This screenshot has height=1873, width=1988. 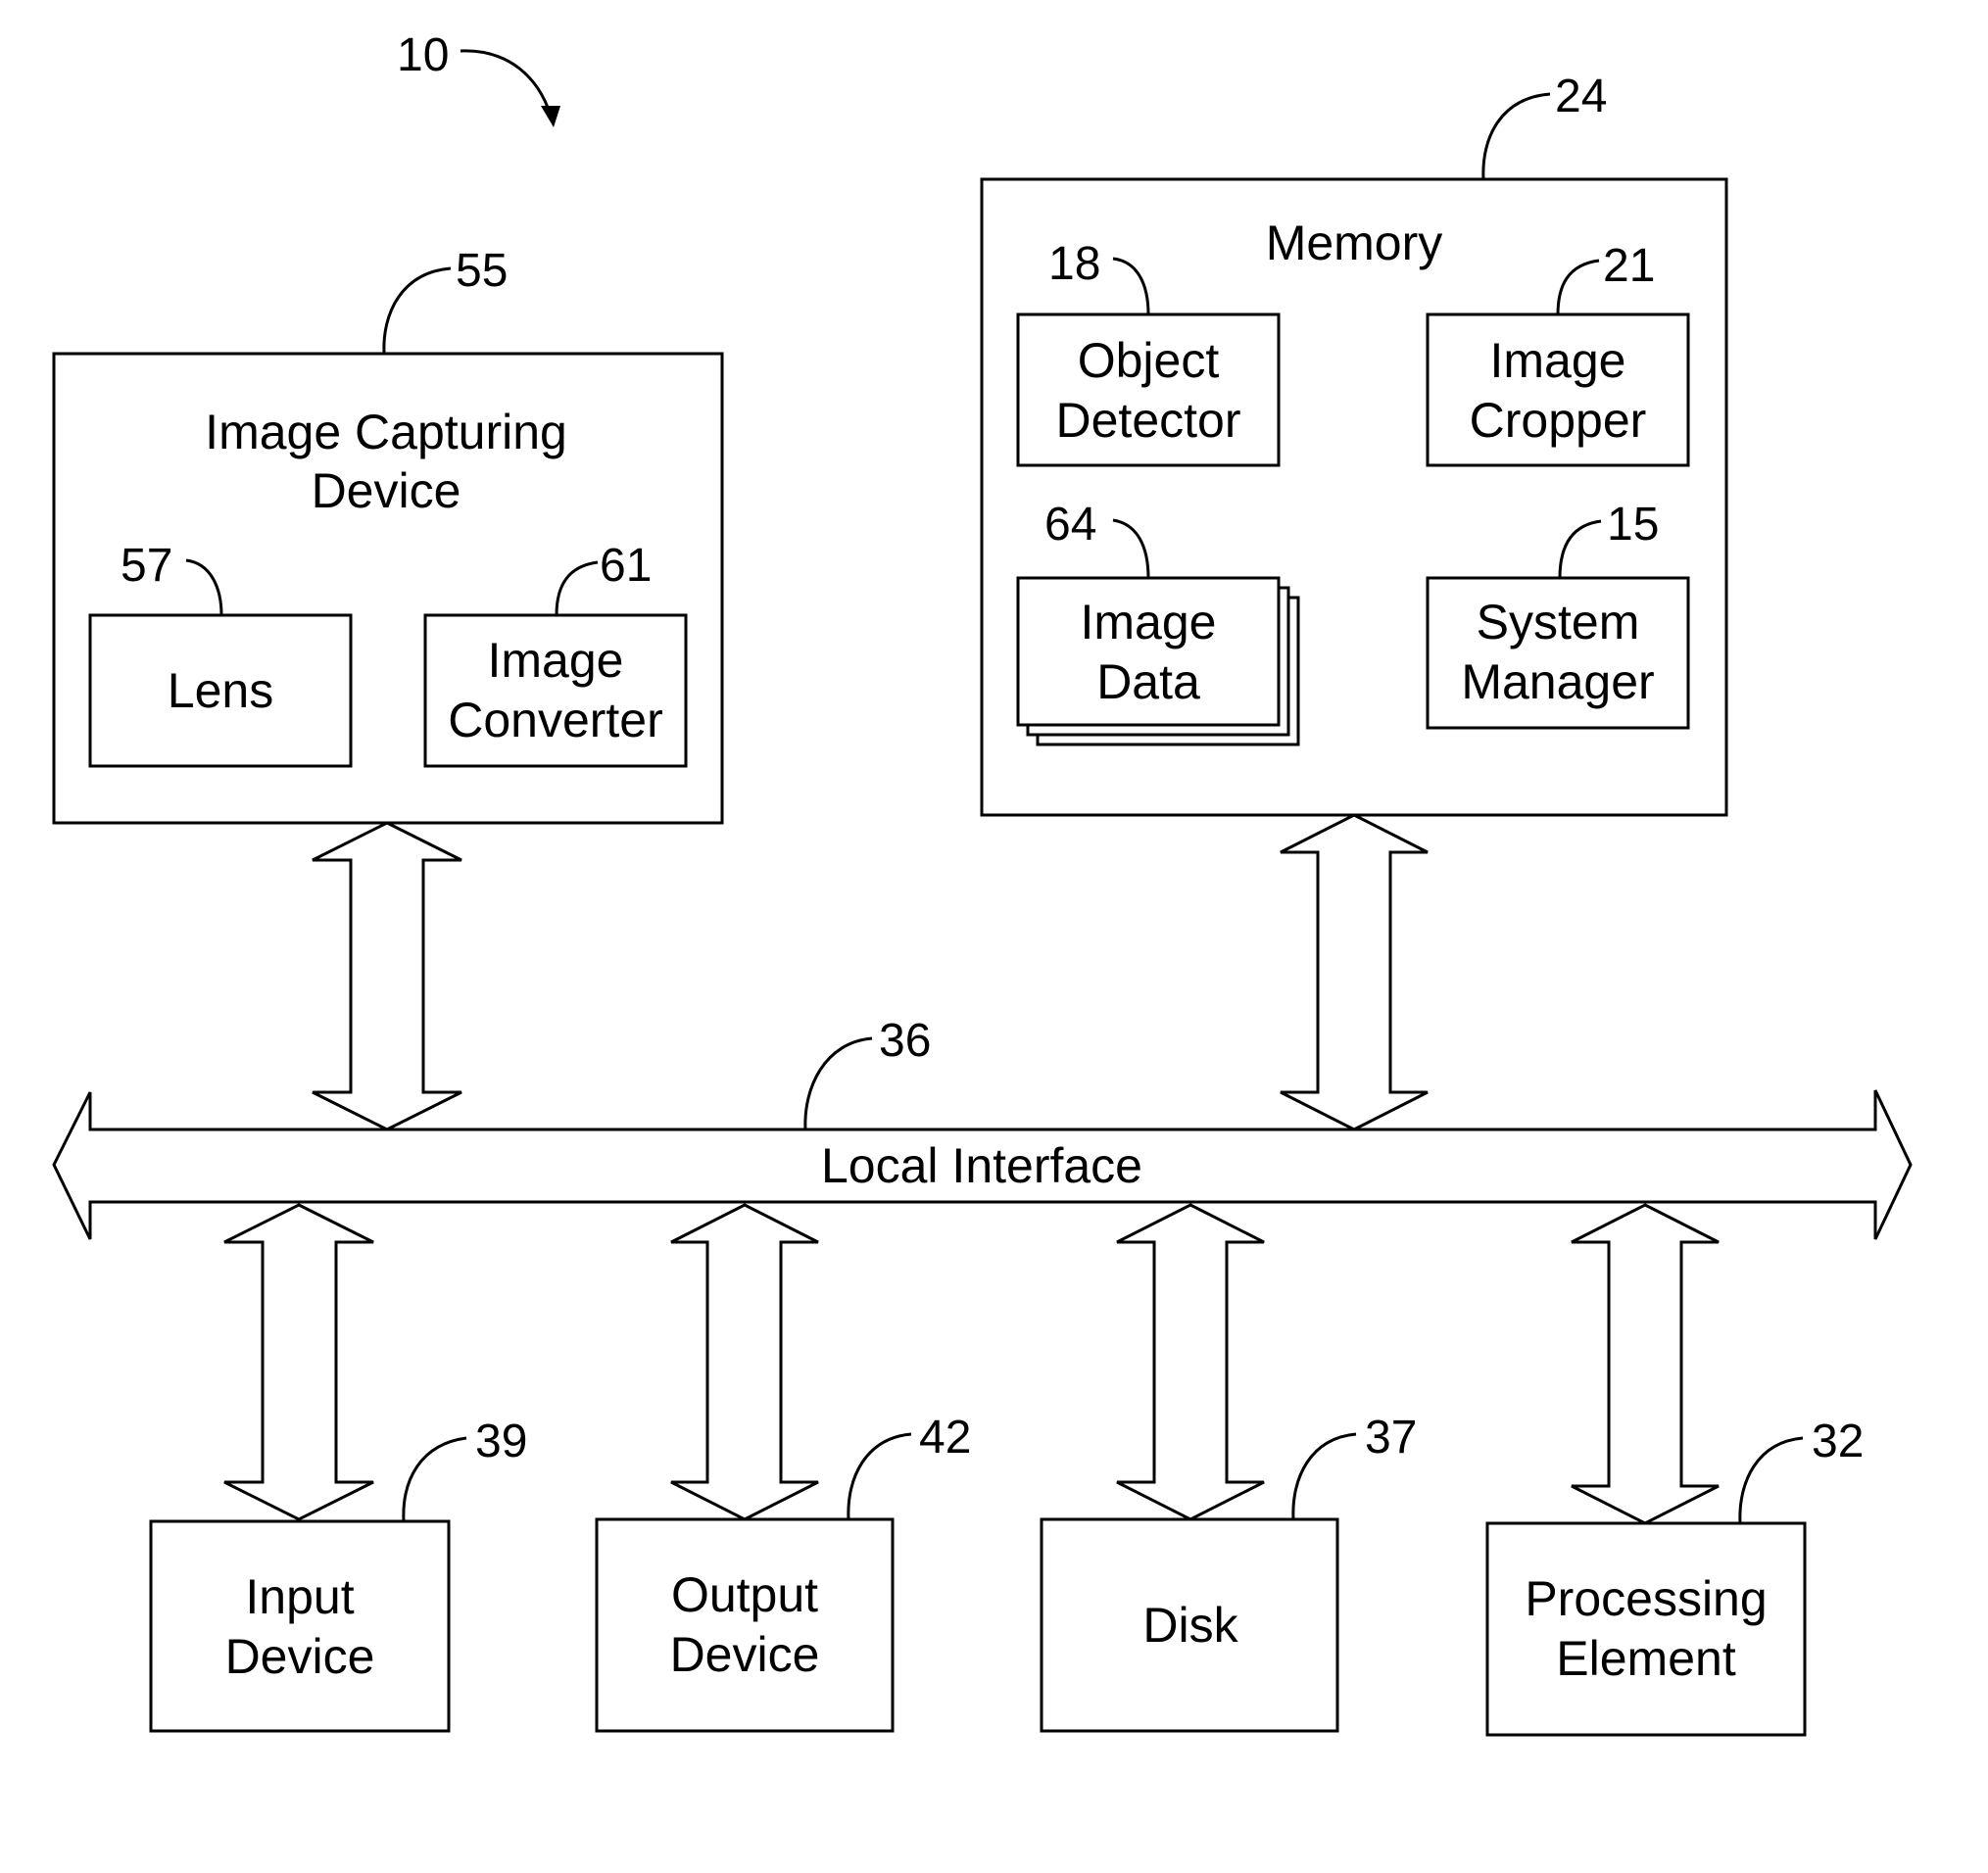 I want to click on ref-37-leader, so click(x=1324, y=1476).